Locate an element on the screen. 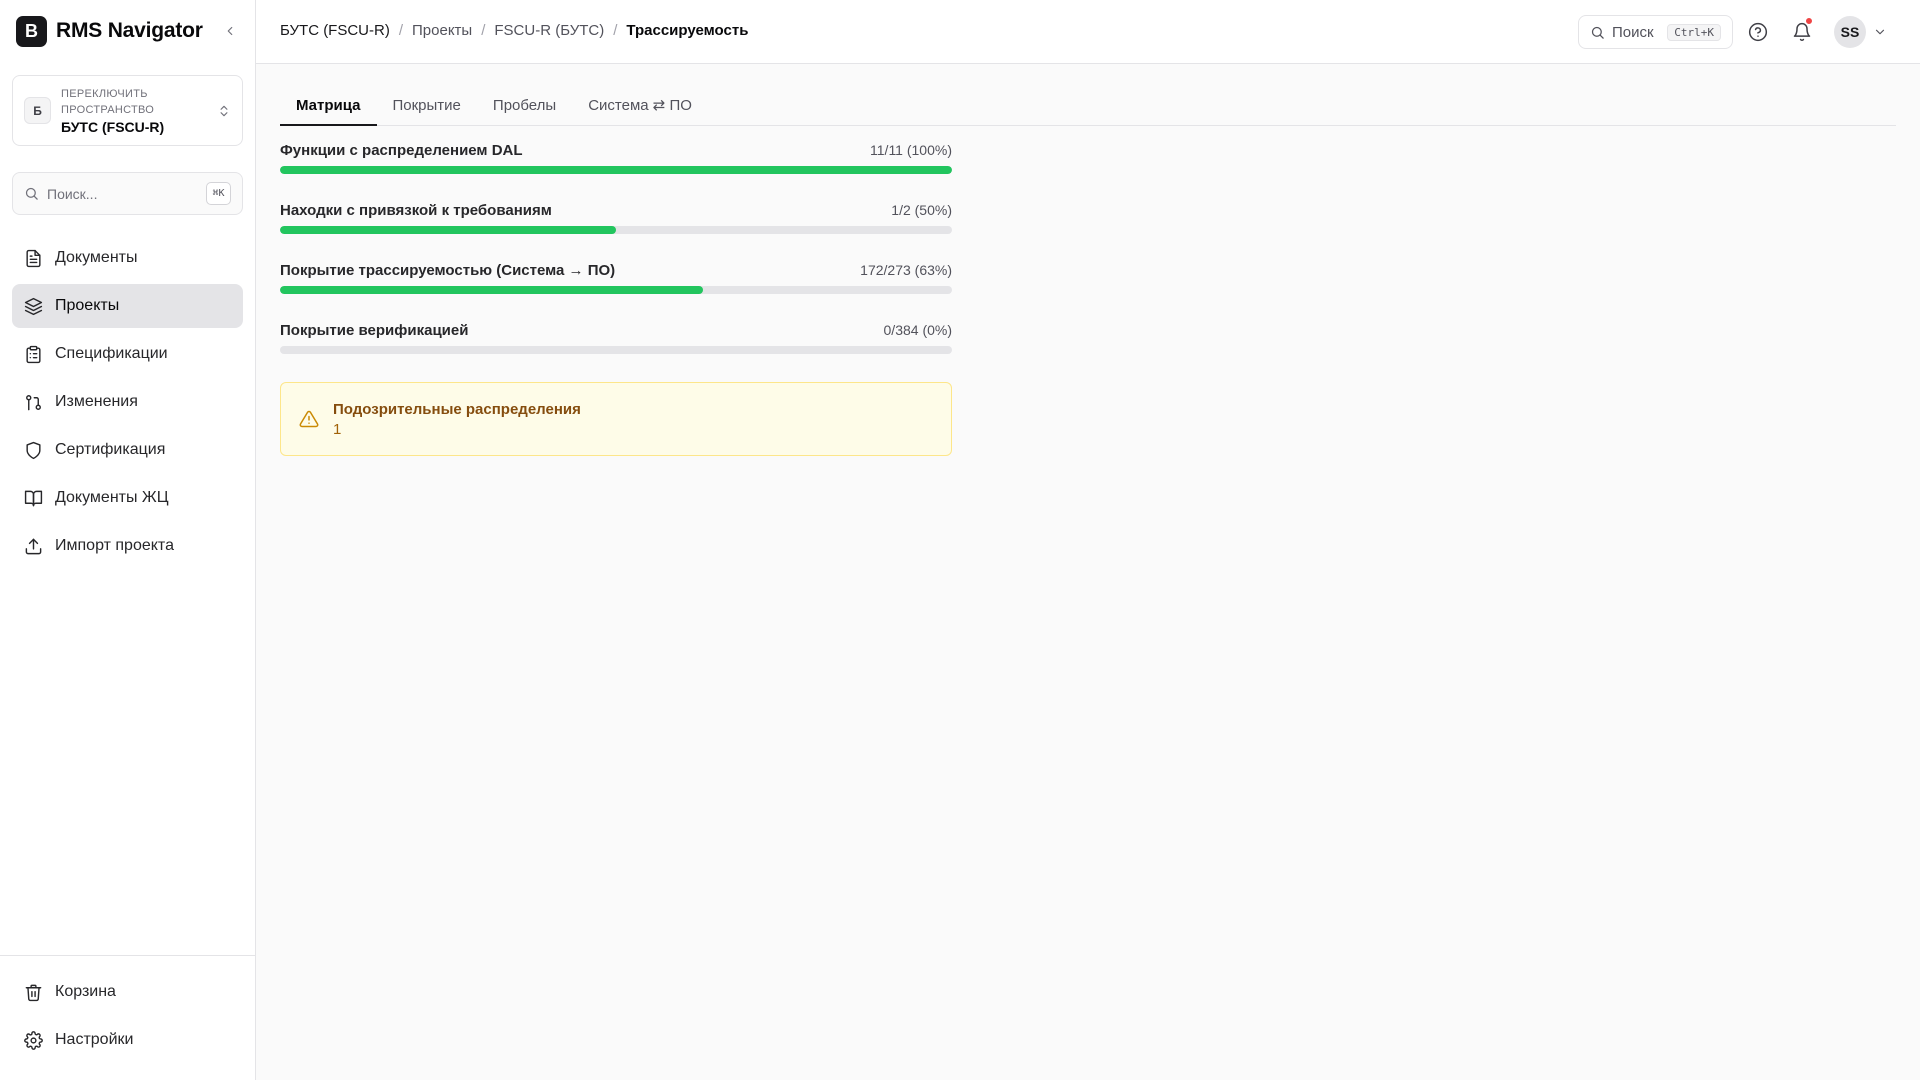 The width and height of the screenshot is (1920, 1080). gear-icon is located at coordinates (33, 1040).